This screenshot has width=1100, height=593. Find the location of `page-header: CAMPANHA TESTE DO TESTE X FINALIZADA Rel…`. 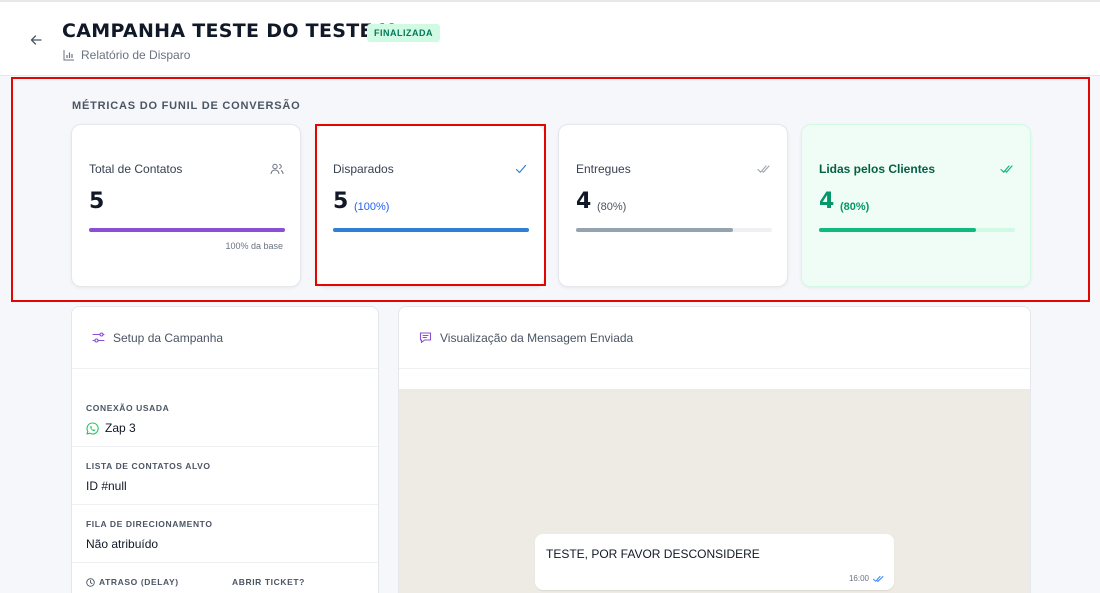

page-header: CAMPANHA TESTE DO TESTE X FINALIZADA Rel… is located at coordinates (550, 38).